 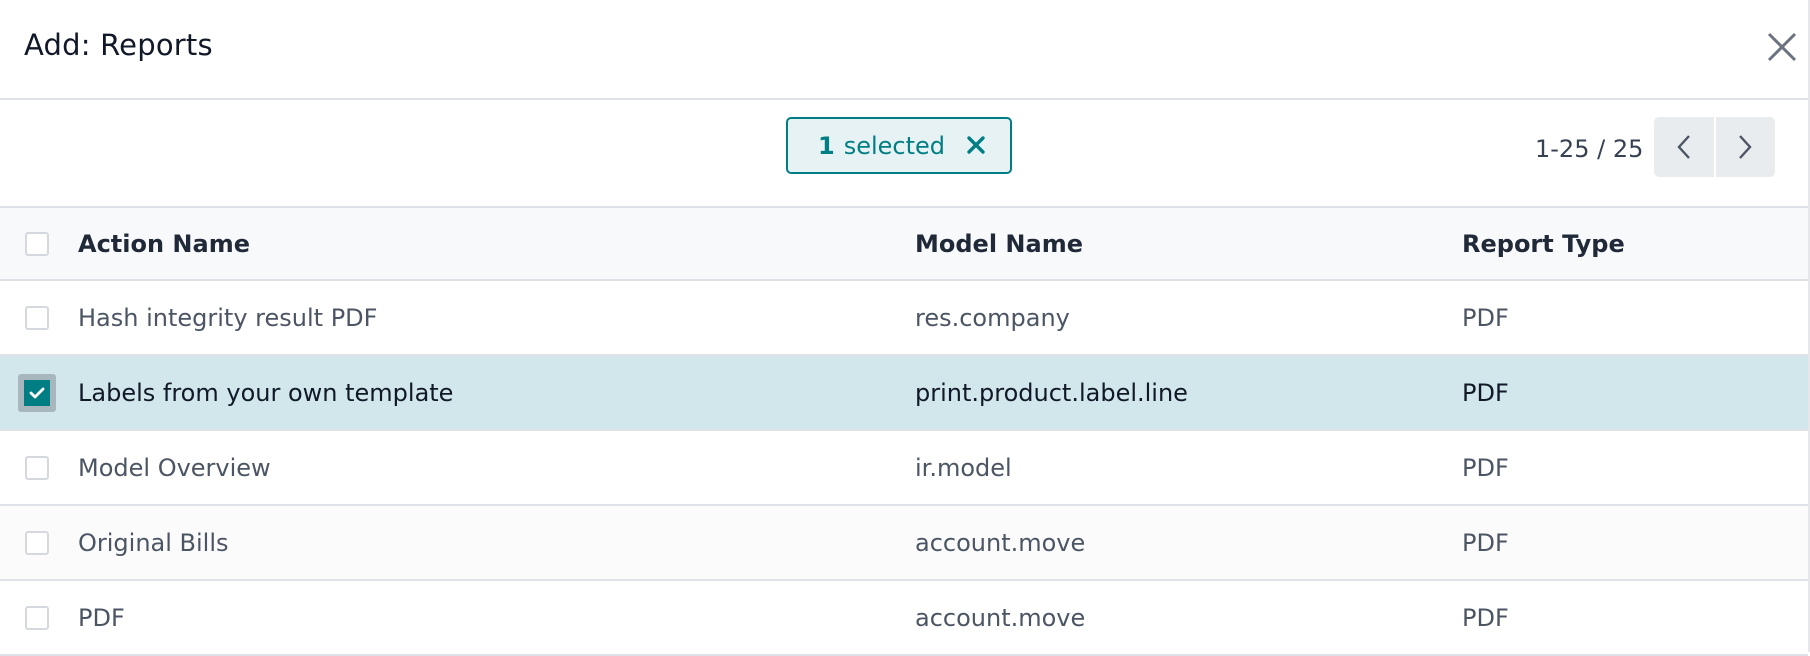 I want to click on model-name-cell: res.company, so click(x=992, y=317).